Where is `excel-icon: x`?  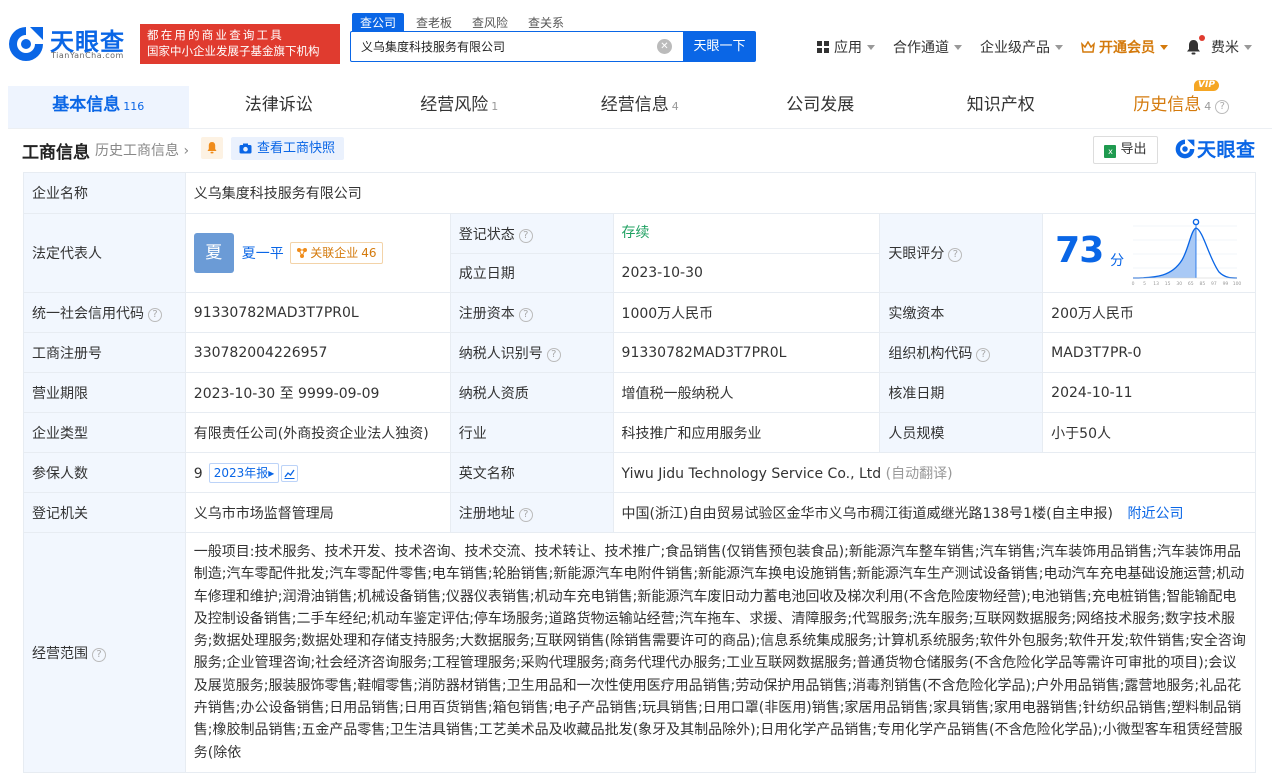 excel-icon: x is located at coordinates (1110, 151).